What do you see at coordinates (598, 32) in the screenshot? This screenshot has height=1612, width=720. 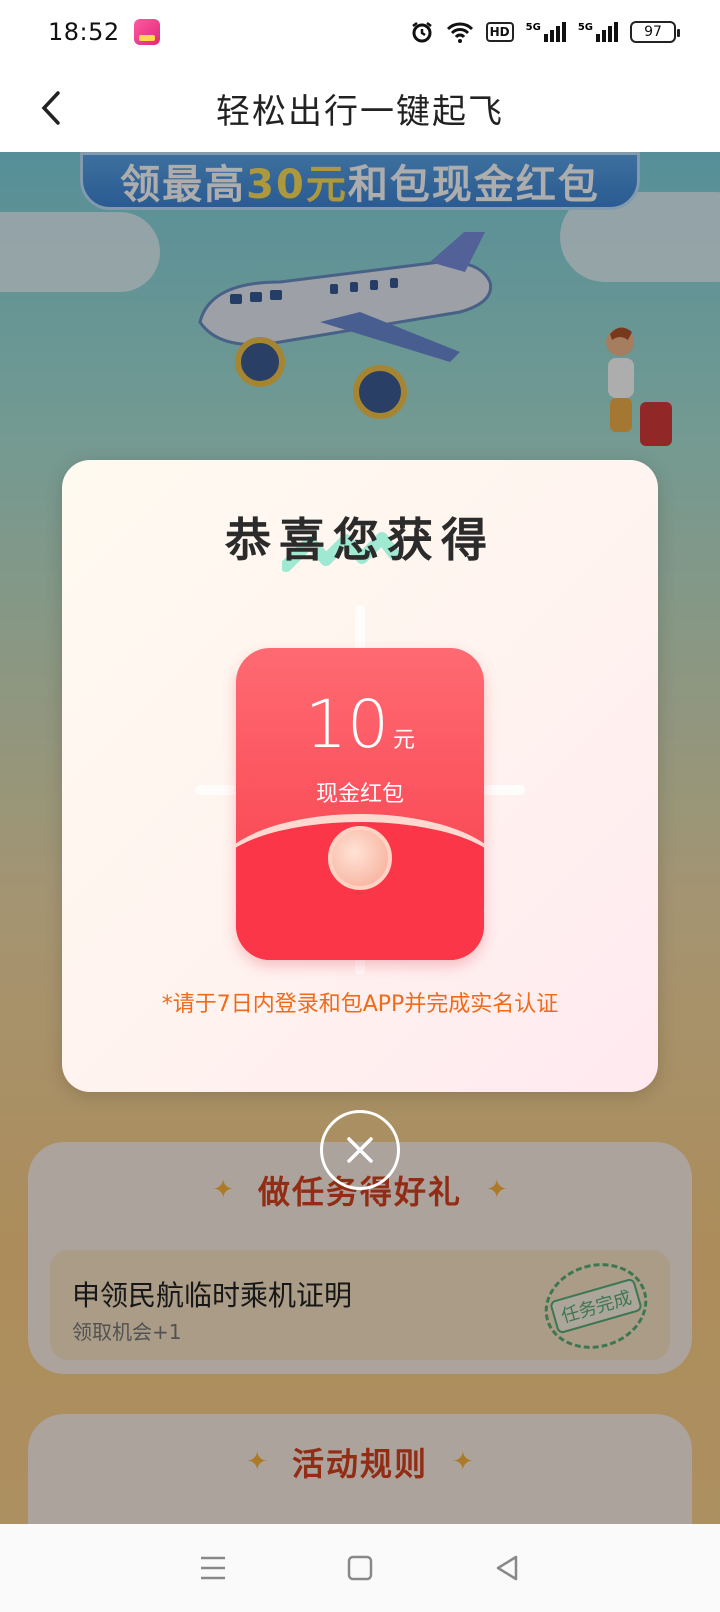 I see `signal-icon-2: 5G` at bounding box center [598, 32].